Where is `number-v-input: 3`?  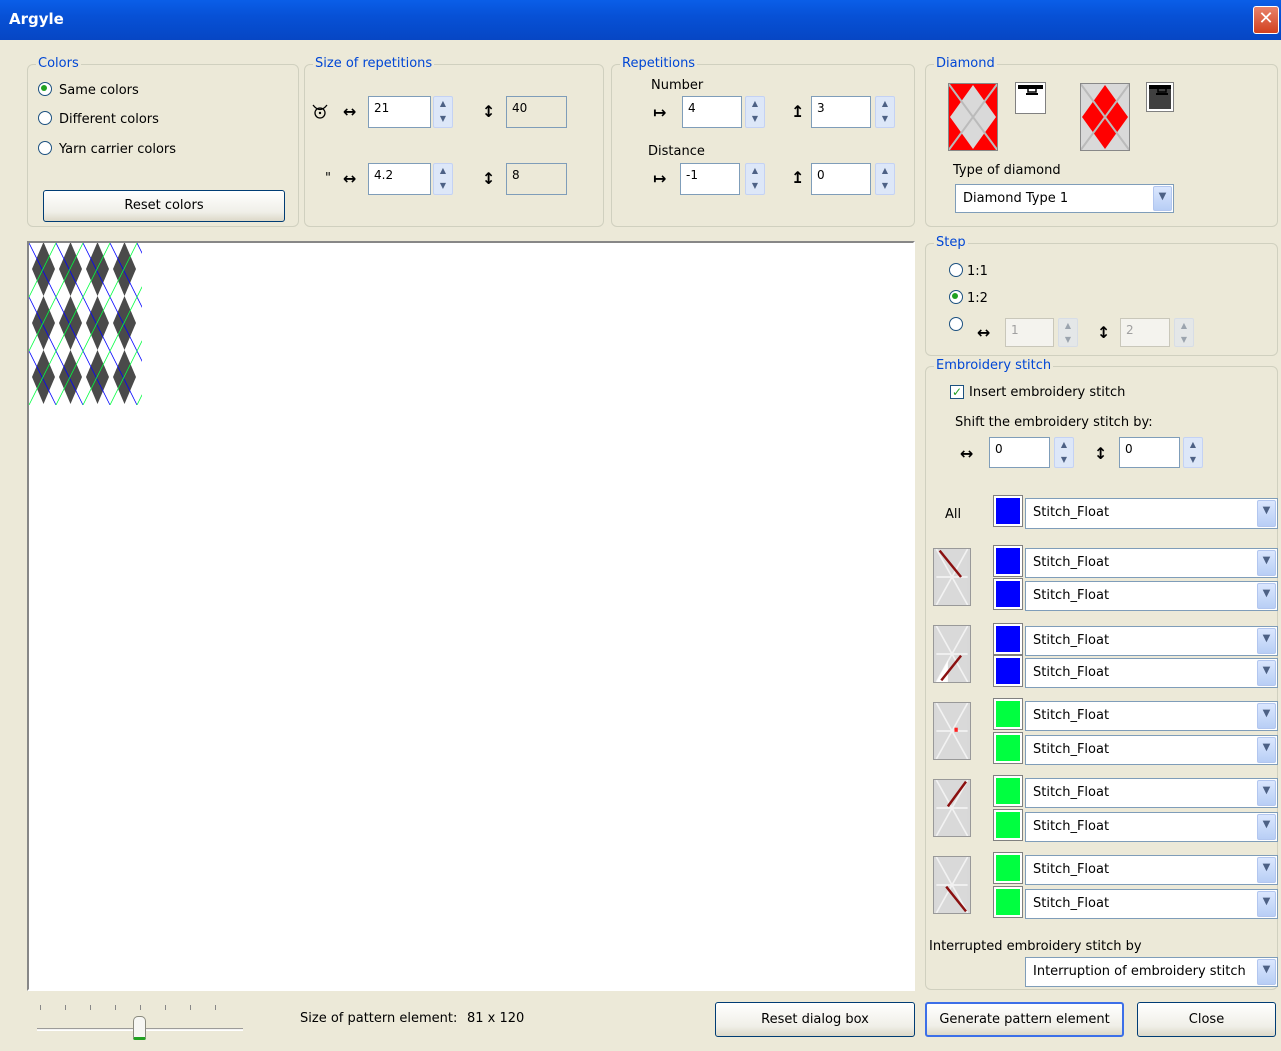 number-v-input: 3 is located at coordinates (841, 112).